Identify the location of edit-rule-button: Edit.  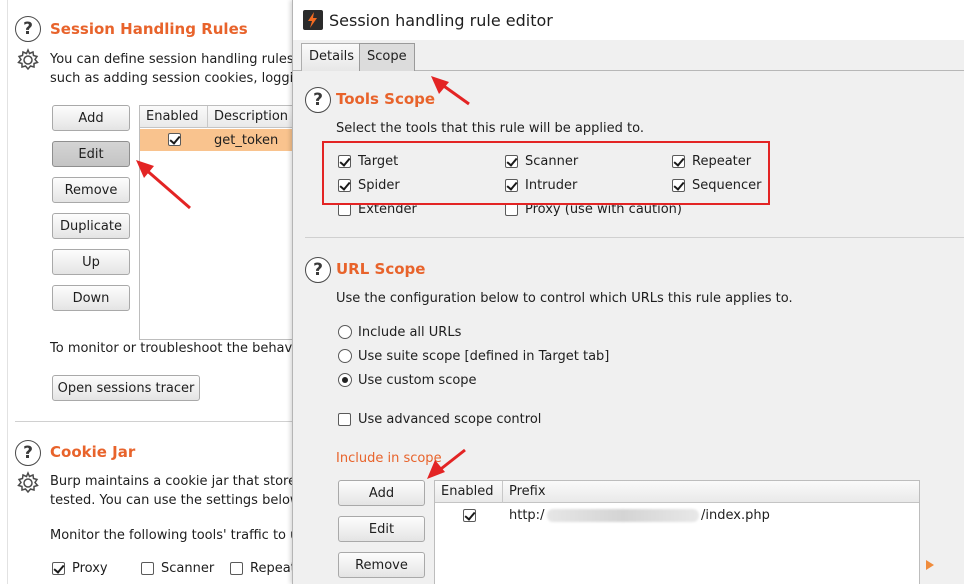
(91, 154).